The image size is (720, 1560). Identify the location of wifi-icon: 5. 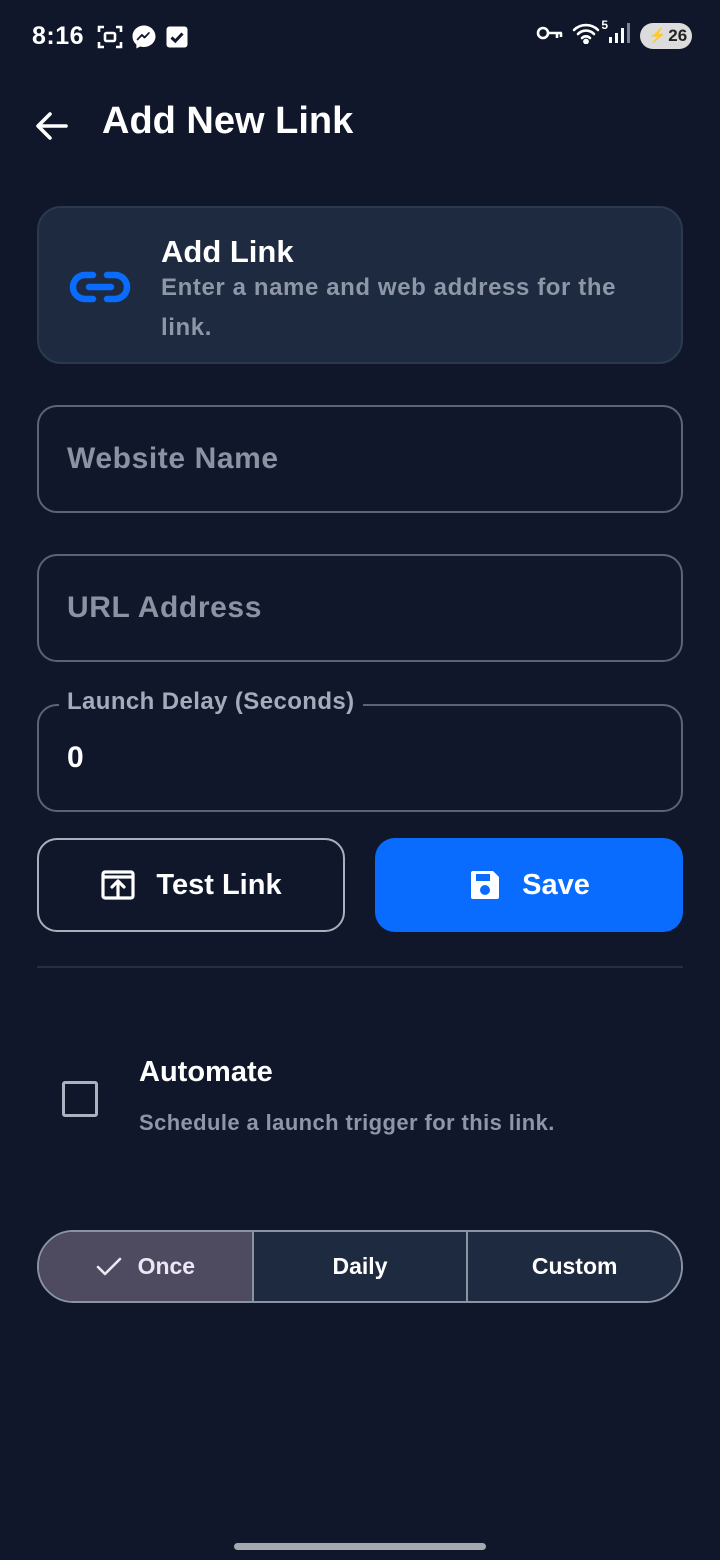
(590, 33).